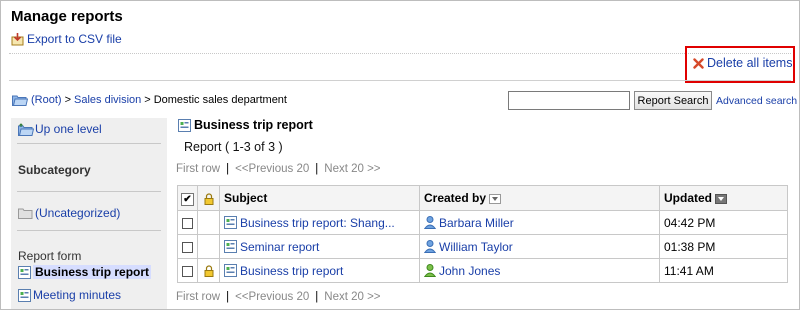  I want to click on form-item-meeting-minutes: Meeting minutes, so click(69, 295).